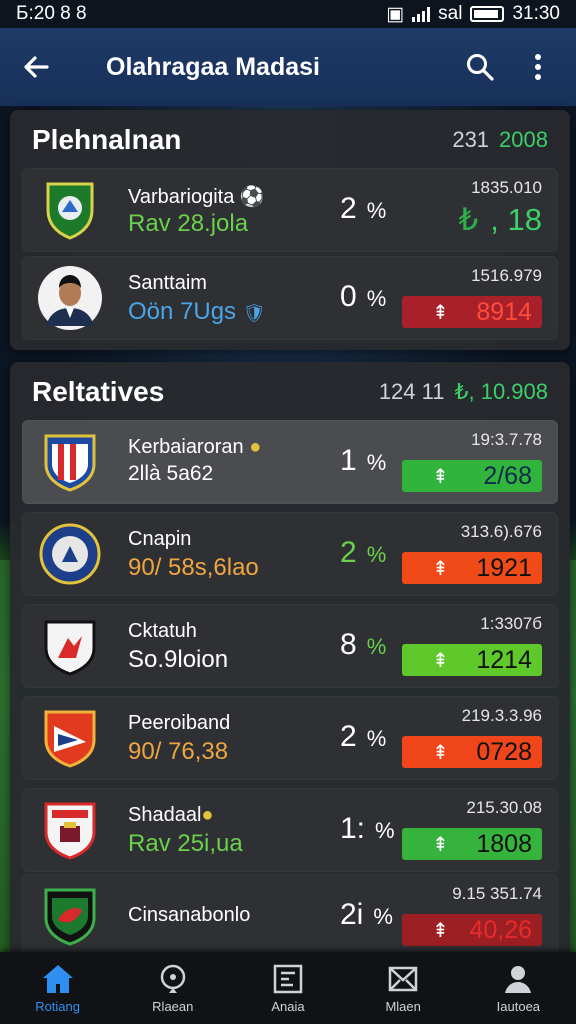 This screenshot has height=1024, width=576. I want to click on nav-location: Rlaean, so click(173, 988).